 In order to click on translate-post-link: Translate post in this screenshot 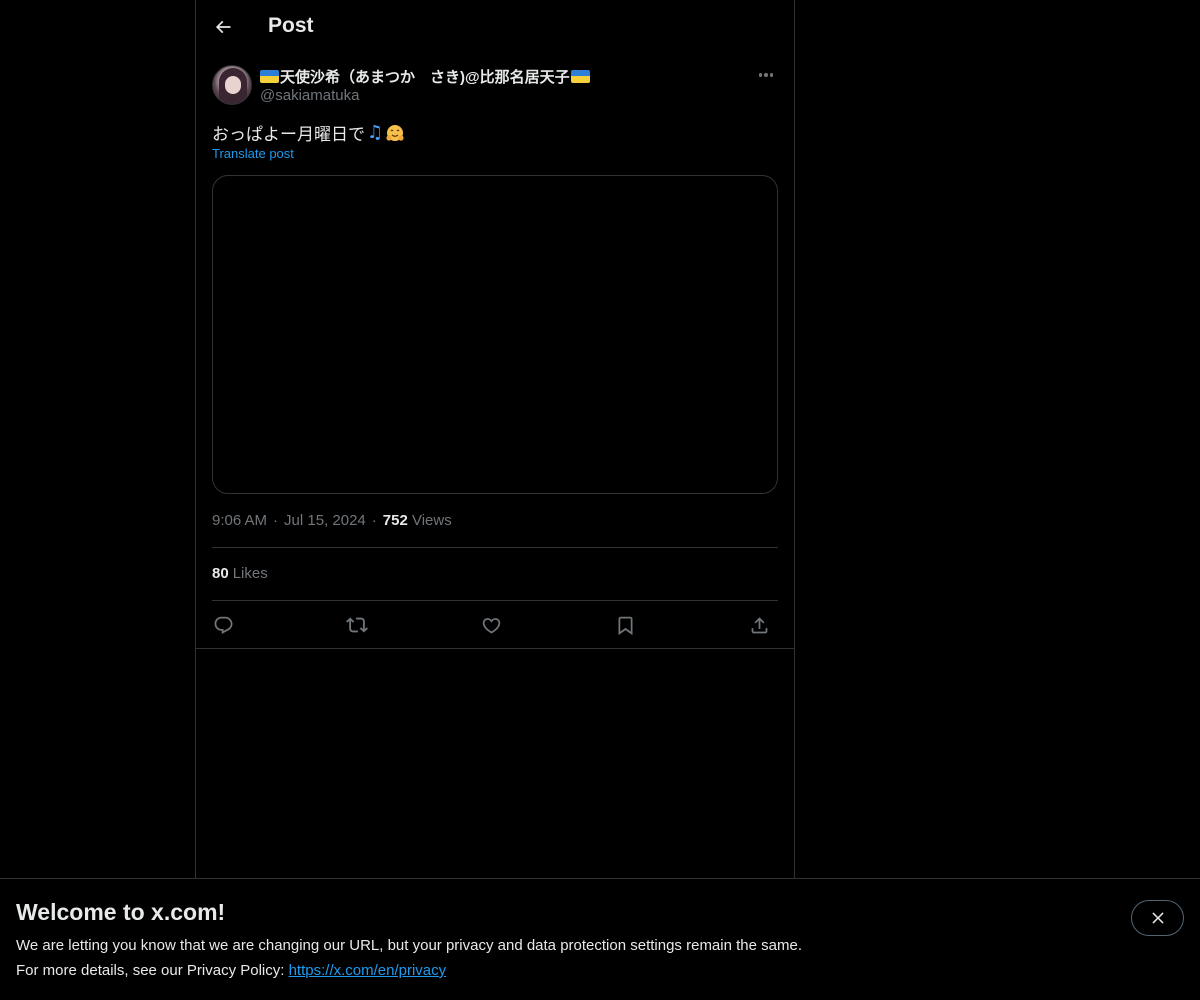, I will do `click(253, 153)`.